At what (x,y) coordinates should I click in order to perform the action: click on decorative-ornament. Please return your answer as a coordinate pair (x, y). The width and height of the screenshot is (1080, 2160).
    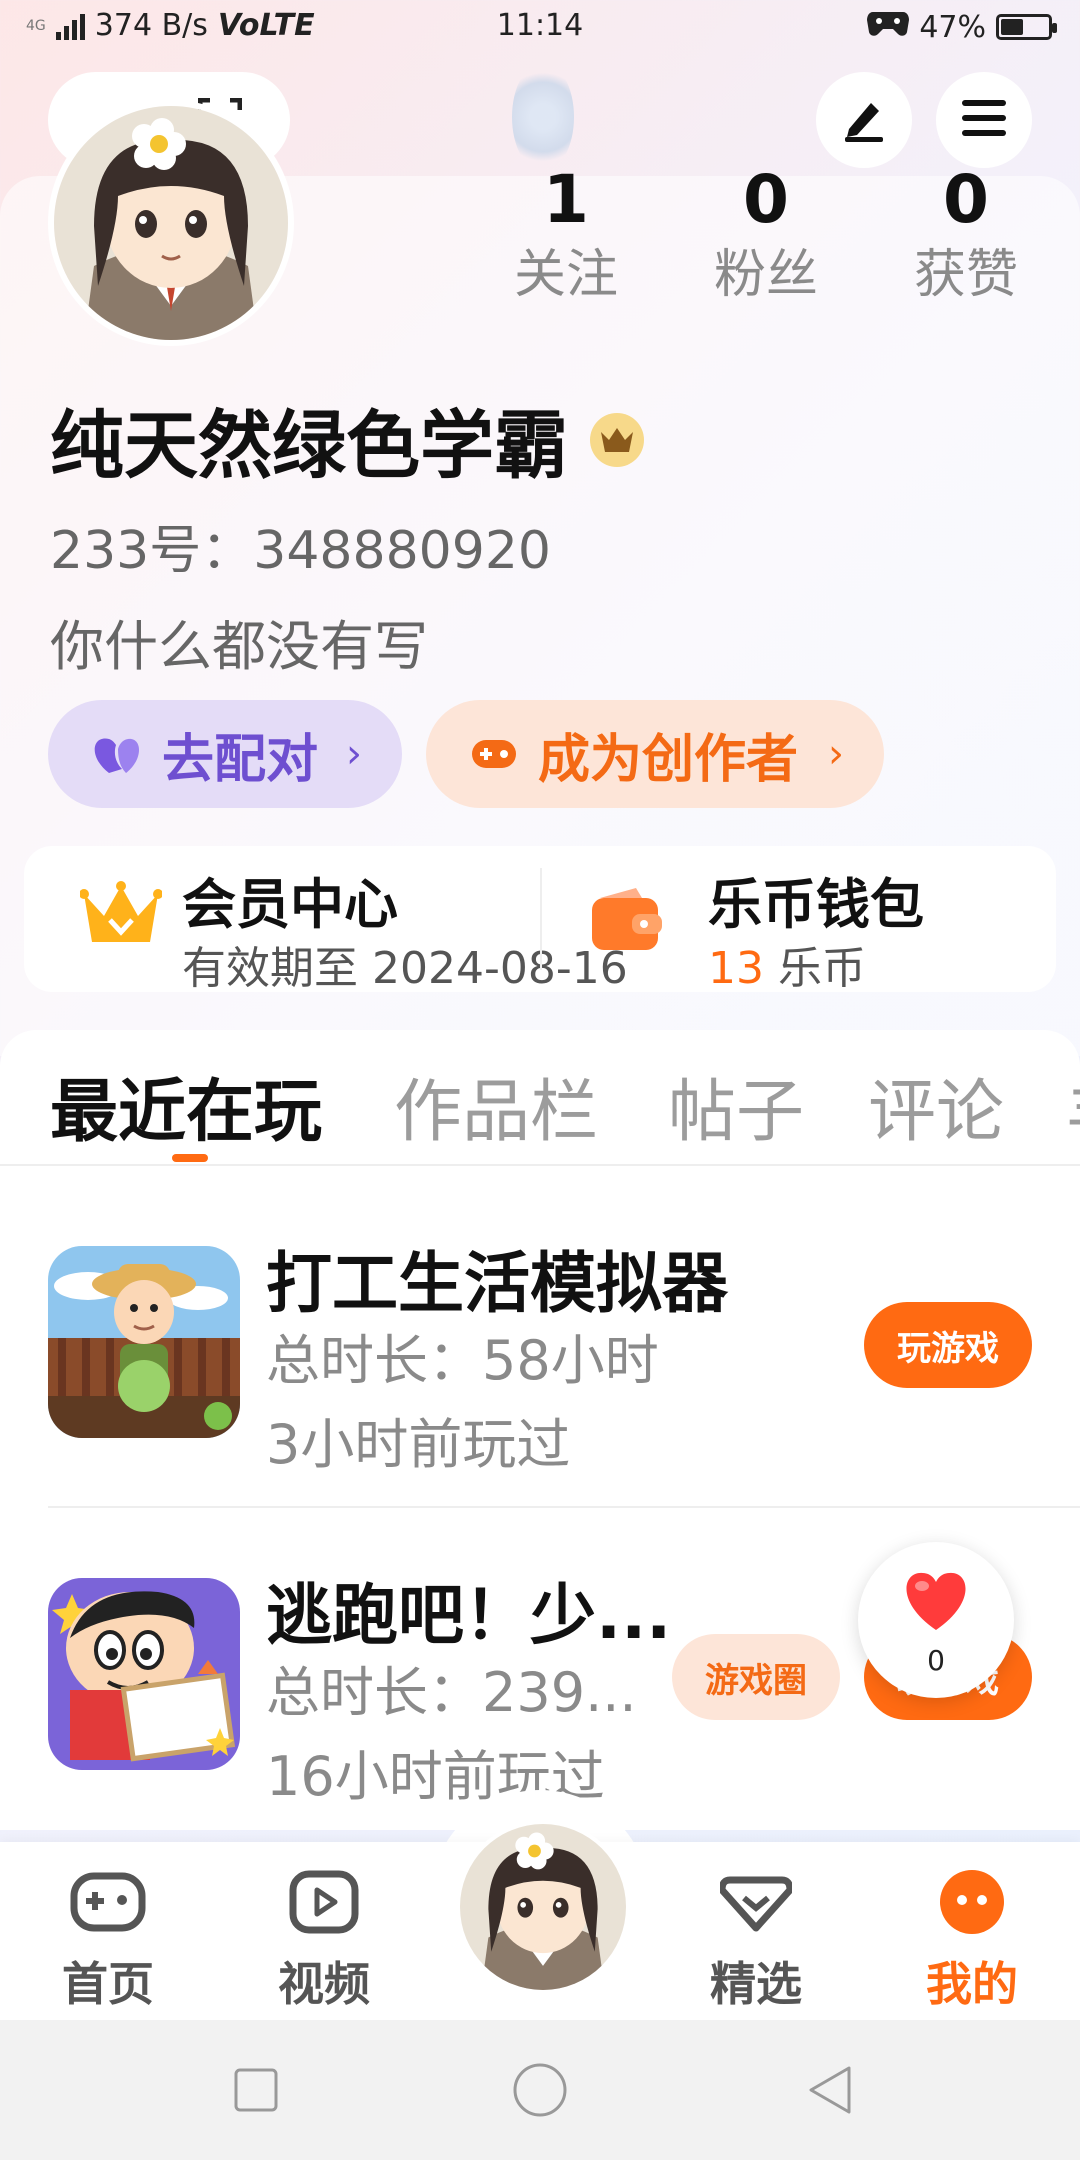
    Looking at the image, I should click on (543, 117).